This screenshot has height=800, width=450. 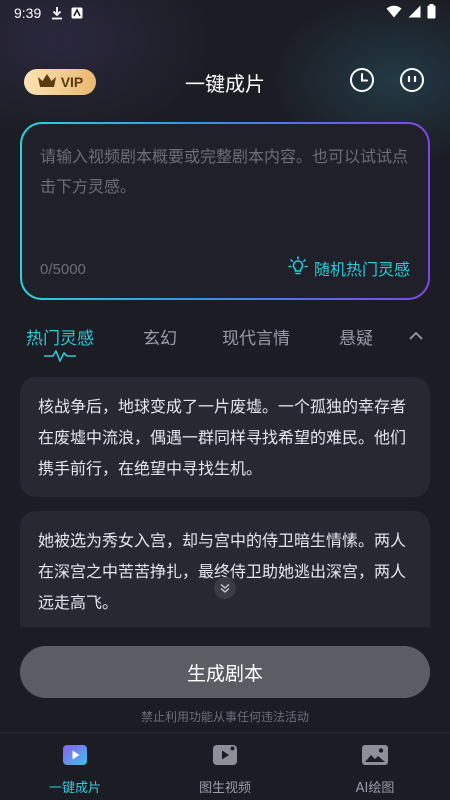 What do you see at coordinates (225, 755) in the screenshot?
I see `image-video-icon` at bounding box center [225, 755].